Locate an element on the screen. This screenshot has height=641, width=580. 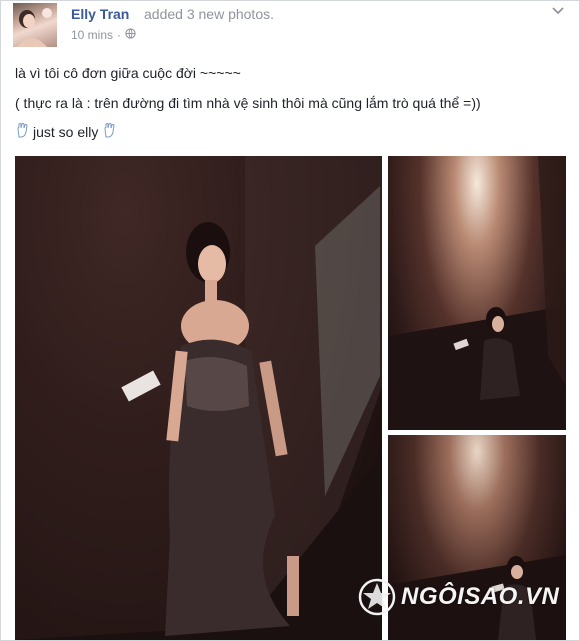
chevron-down-icon is located at coordinates (558, 12).